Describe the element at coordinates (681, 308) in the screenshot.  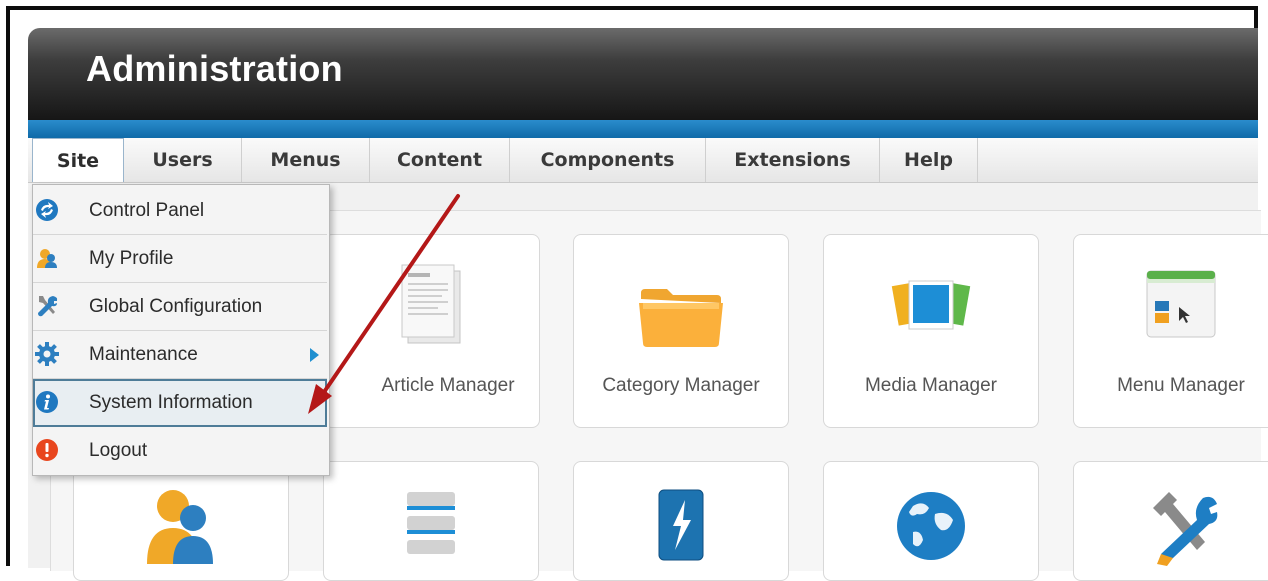
I see `folder-icon` at that location.